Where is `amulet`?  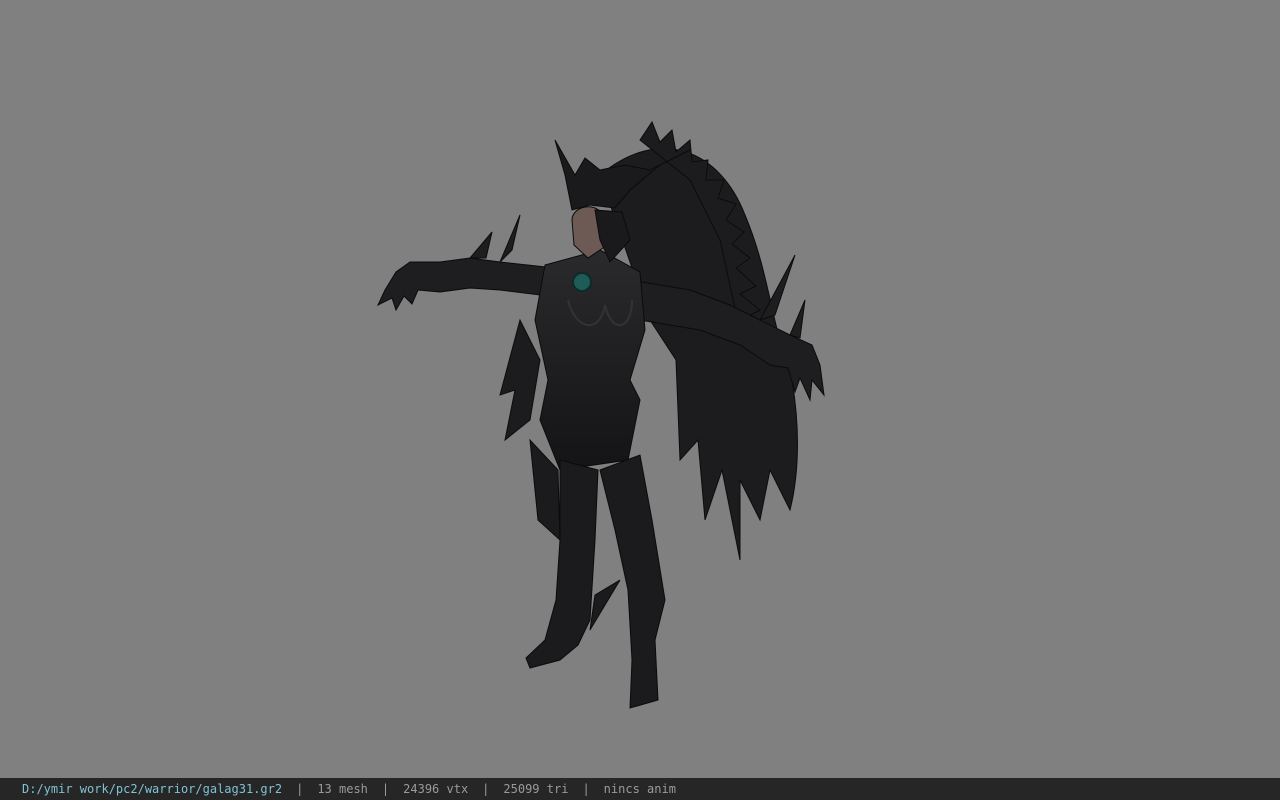
amulet is located at coordinates (582, 282).